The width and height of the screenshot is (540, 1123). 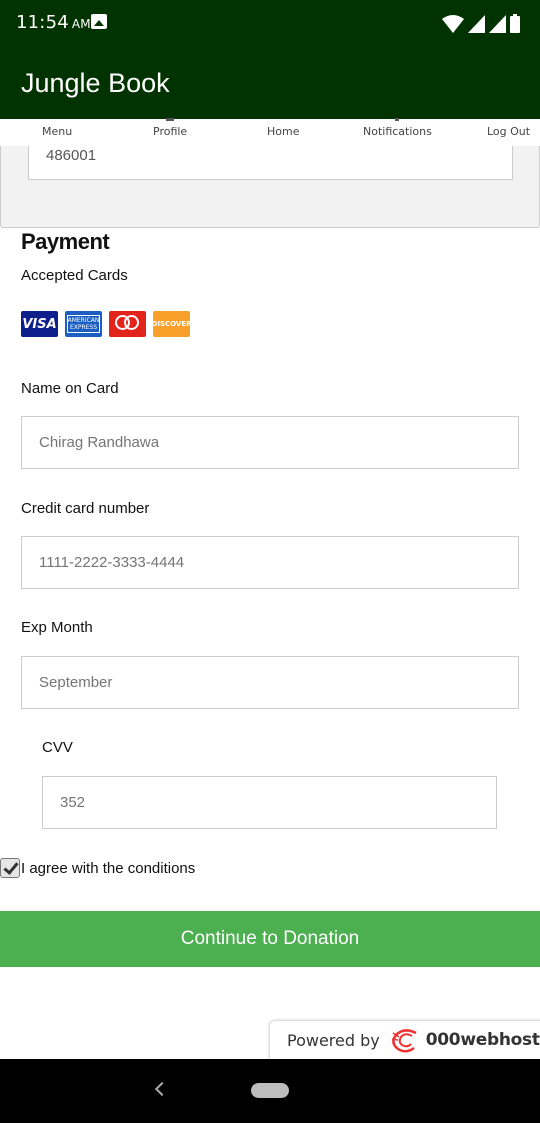 I want to click on agree-row: I agree with the conditions, so click(x=97, y=868).